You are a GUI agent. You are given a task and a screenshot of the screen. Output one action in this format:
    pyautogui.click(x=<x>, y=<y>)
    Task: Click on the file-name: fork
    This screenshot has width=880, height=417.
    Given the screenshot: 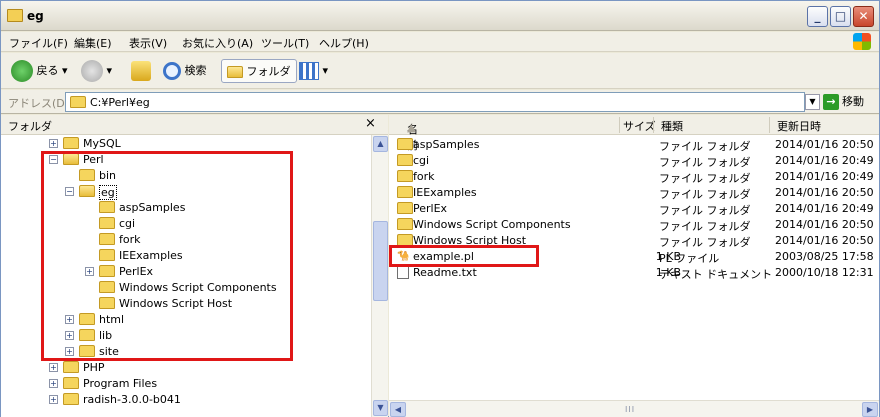 What is the action you would take?
    pyautogui.click(x=424, y=176)
    